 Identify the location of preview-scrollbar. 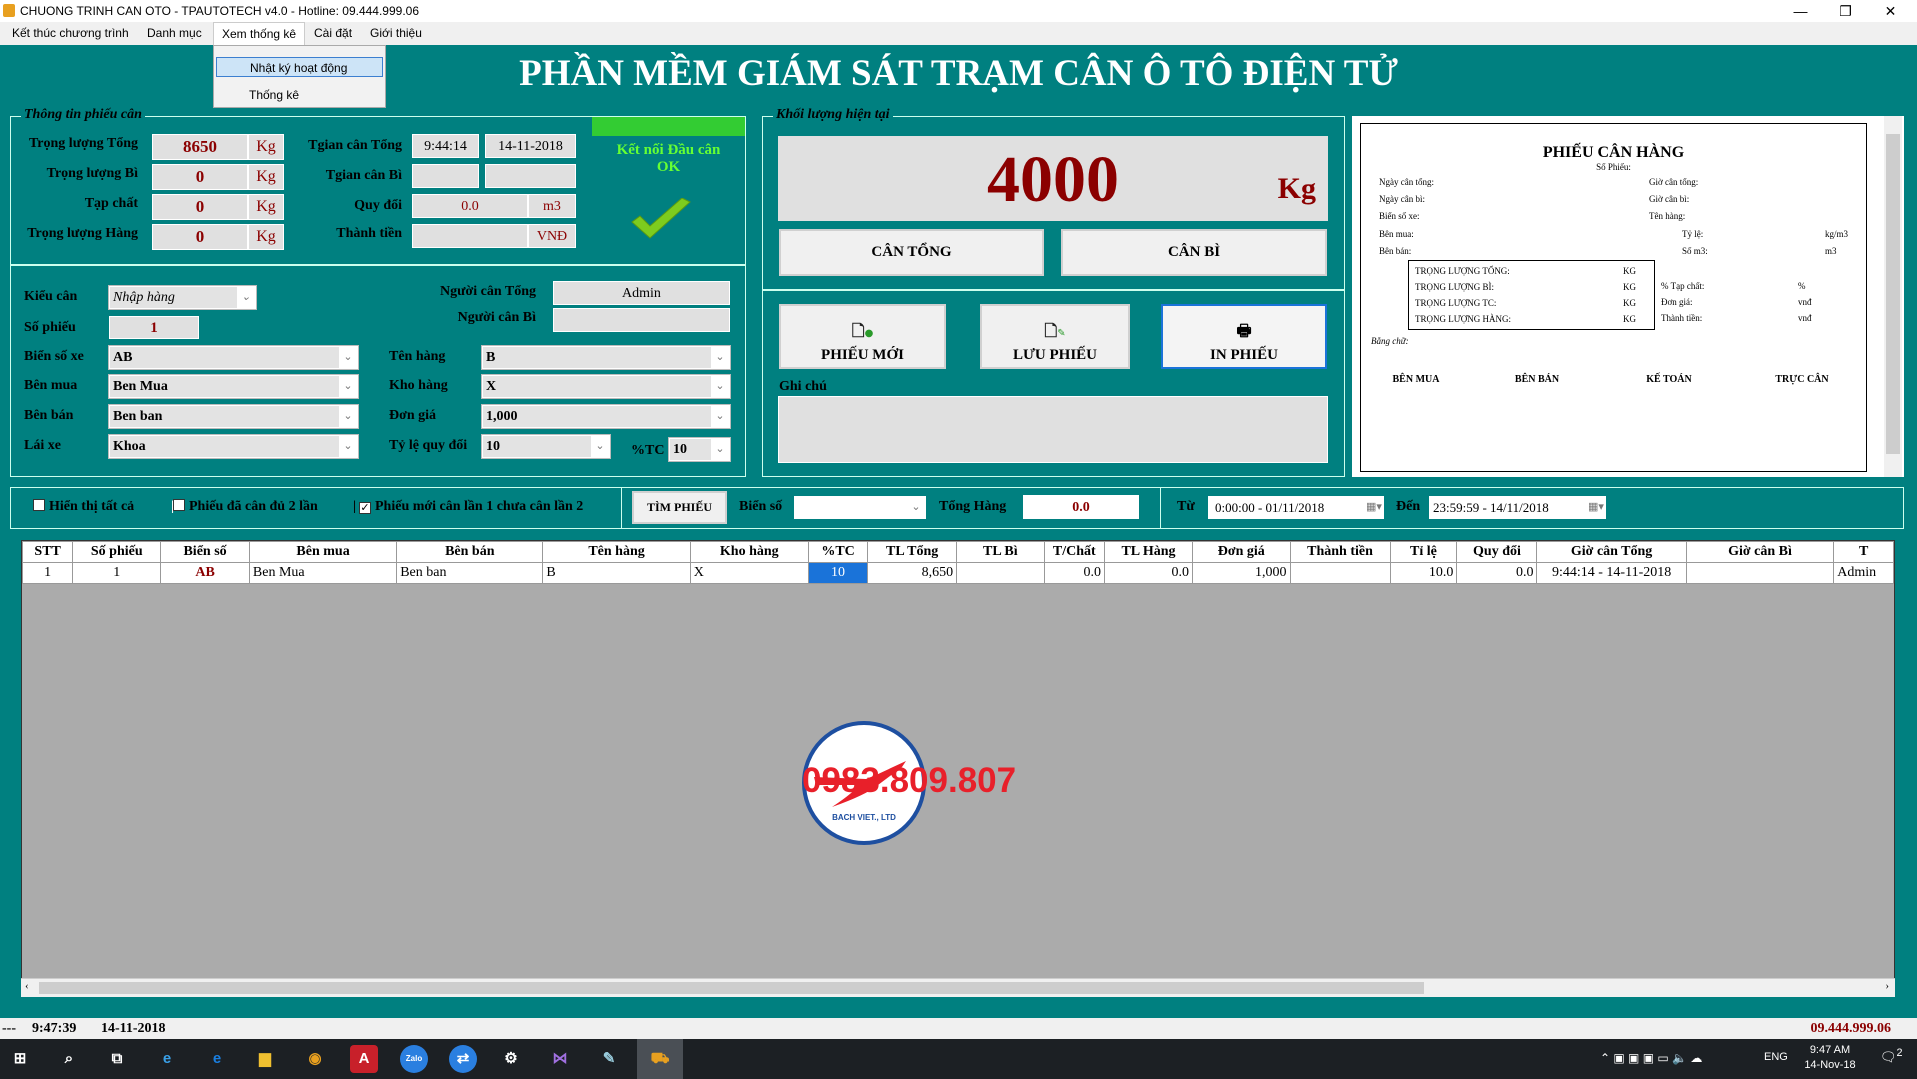
(1893, 296).